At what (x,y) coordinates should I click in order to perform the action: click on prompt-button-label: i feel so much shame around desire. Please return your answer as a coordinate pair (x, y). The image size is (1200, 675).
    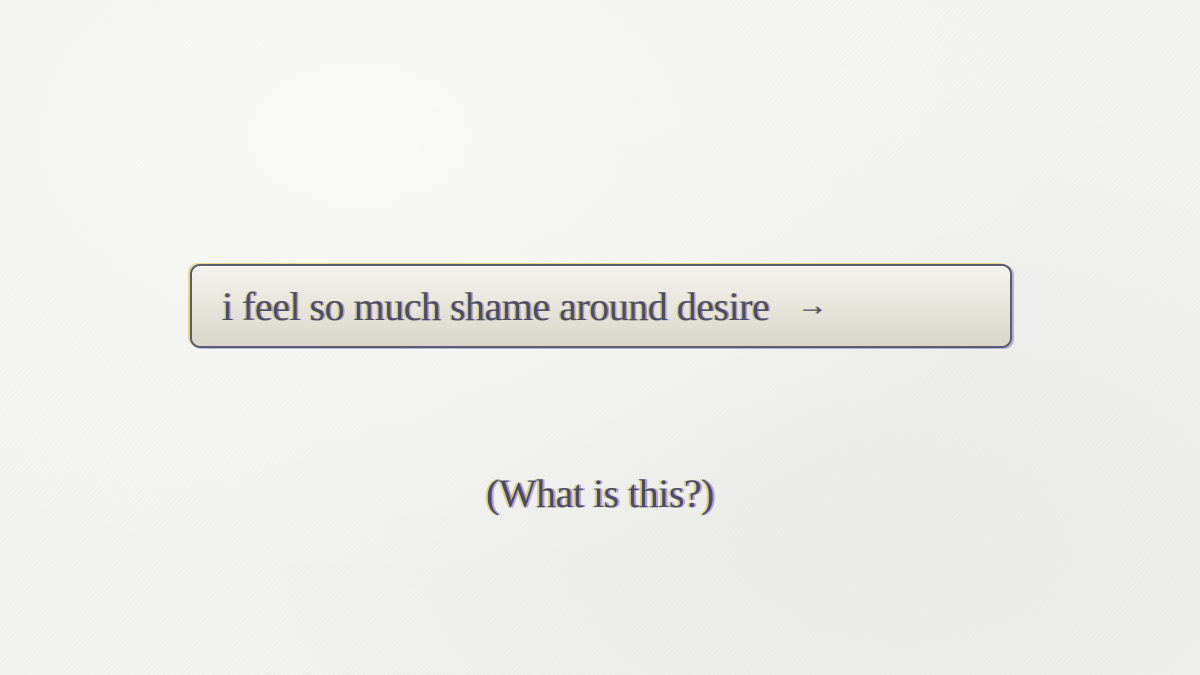
    Looking at the image, I should click on (496, 306).